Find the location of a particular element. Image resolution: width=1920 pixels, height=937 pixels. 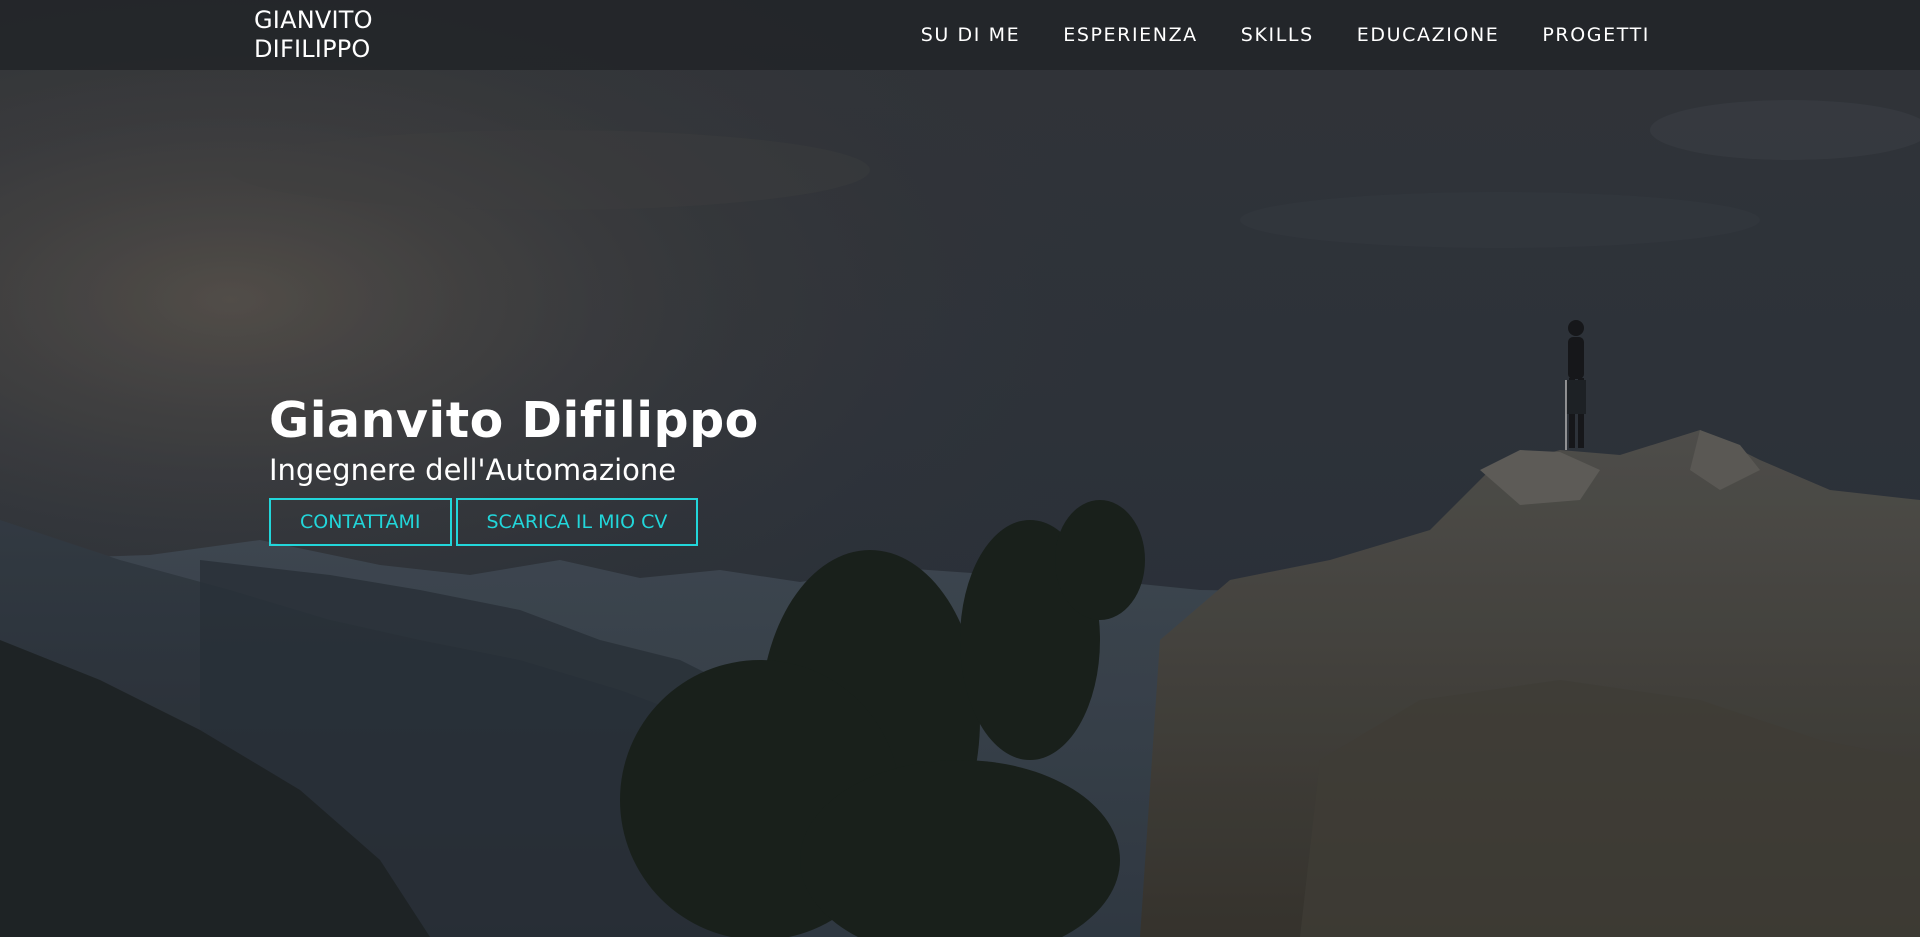

nav-item-progetti: PROGETTI is located at coordinates (1596, 35).